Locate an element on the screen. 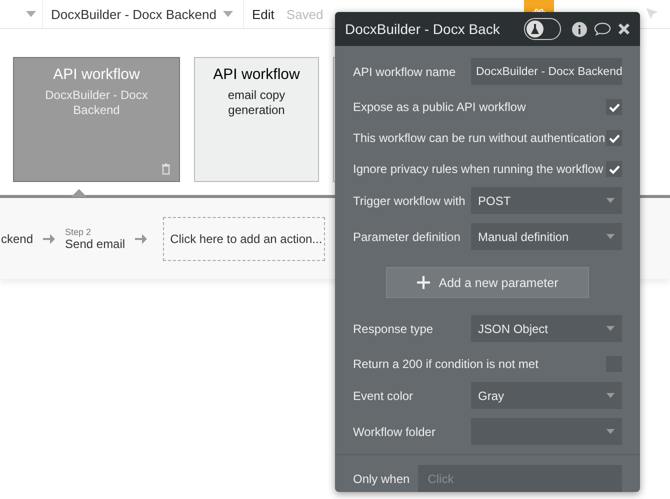 The image size is (670, 499). info-icon is located at coordinates (579, 29).